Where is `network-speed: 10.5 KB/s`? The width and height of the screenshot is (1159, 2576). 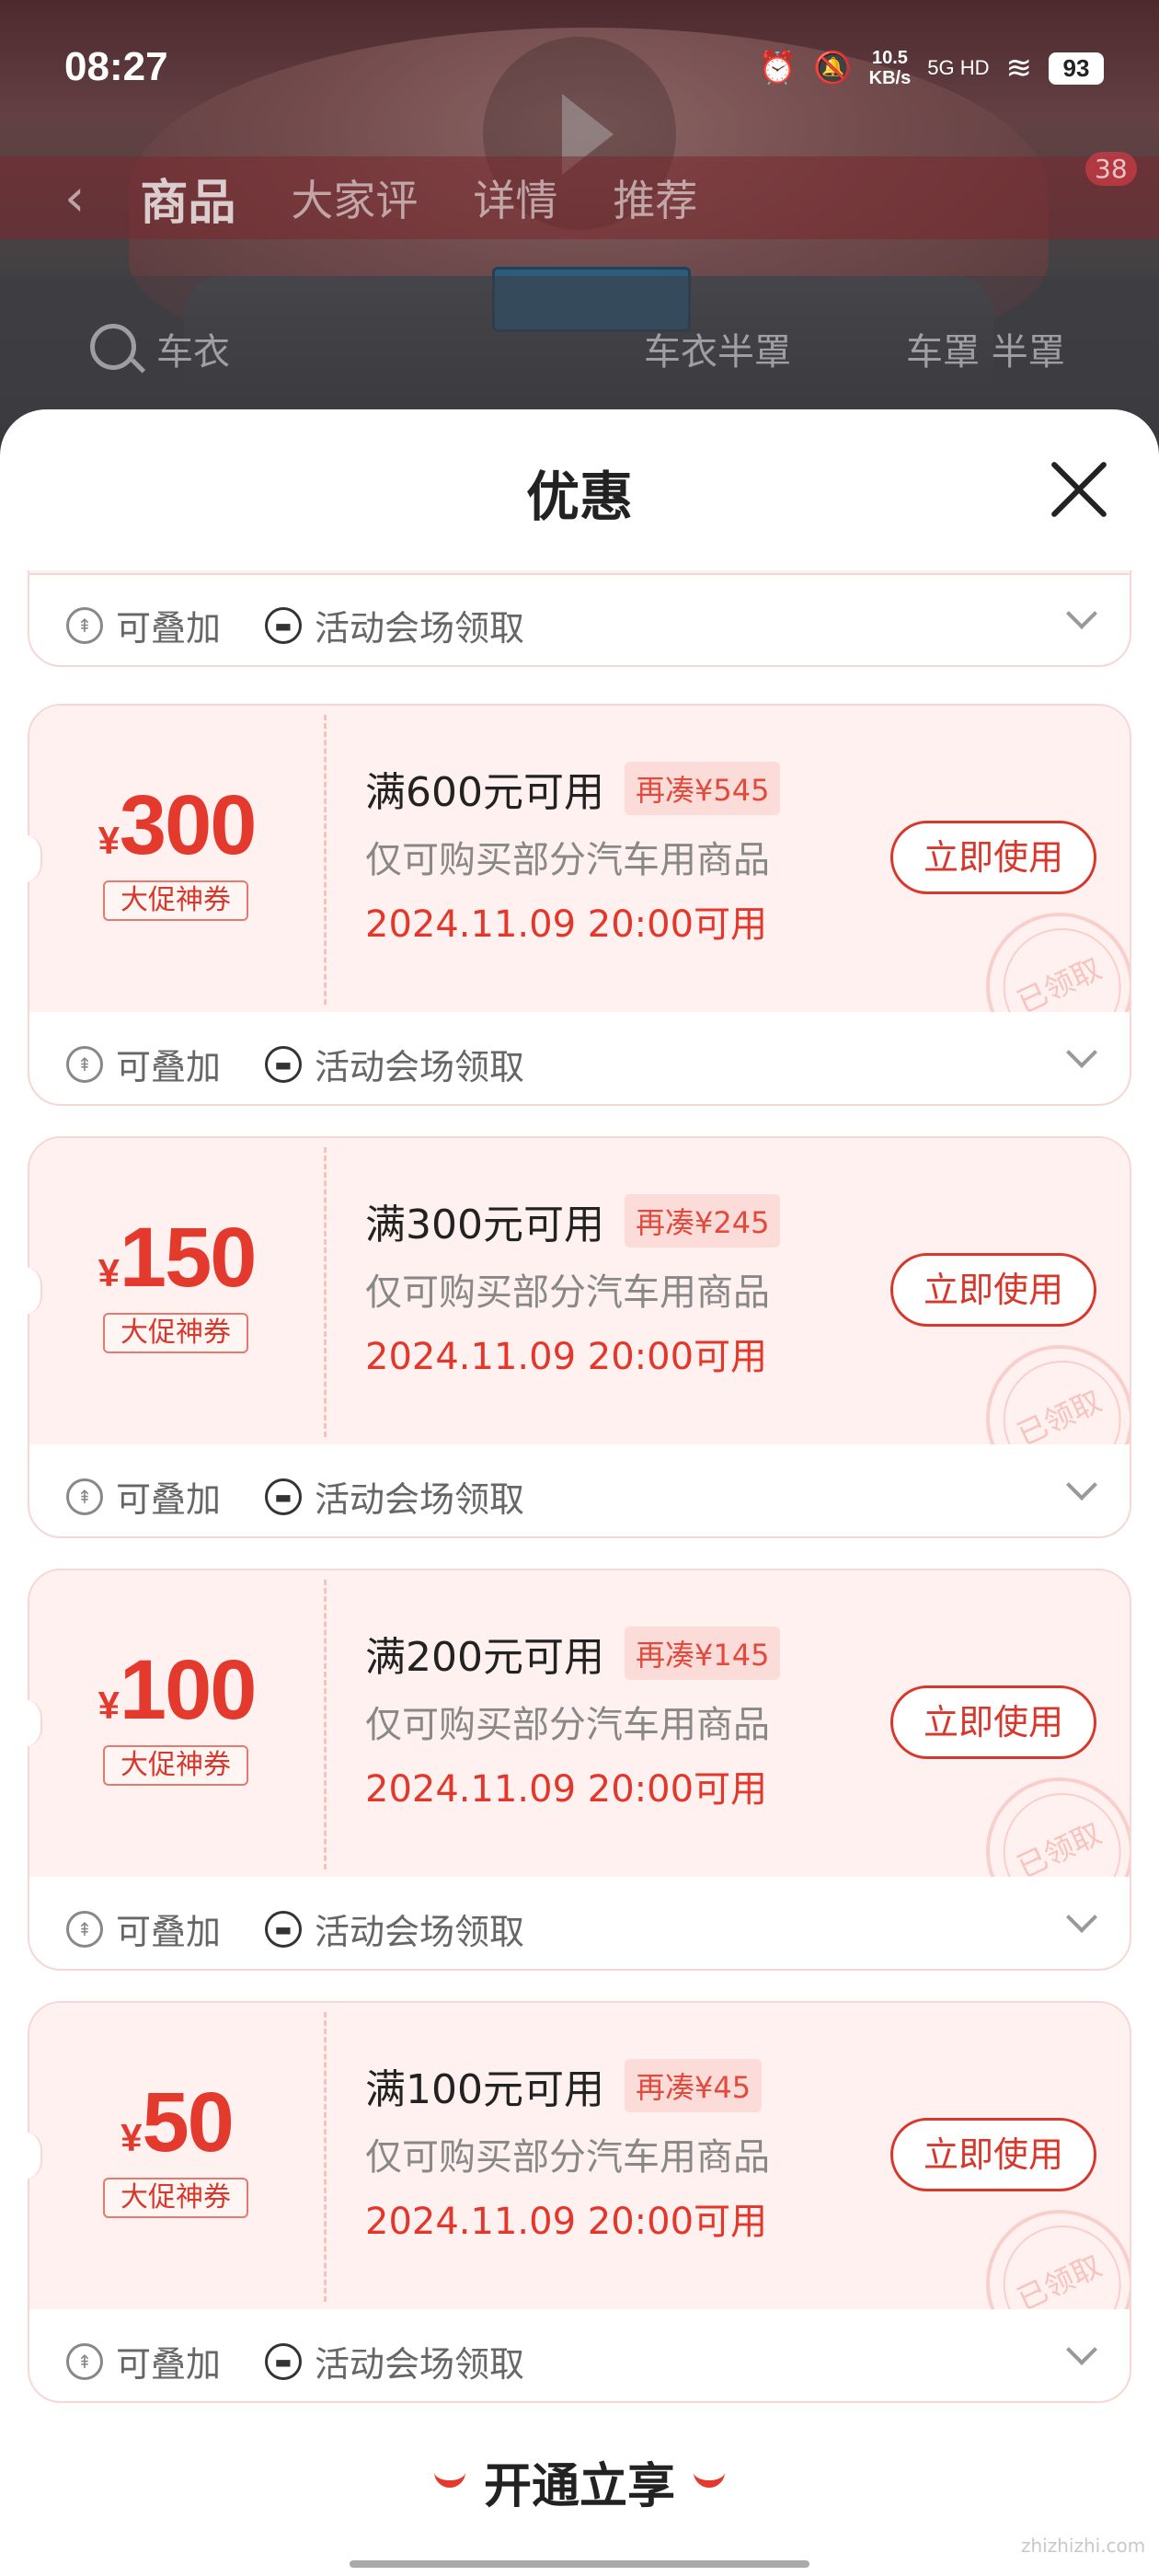 network-speed: 10.5 KB/s is located at coordinates (890, 68).